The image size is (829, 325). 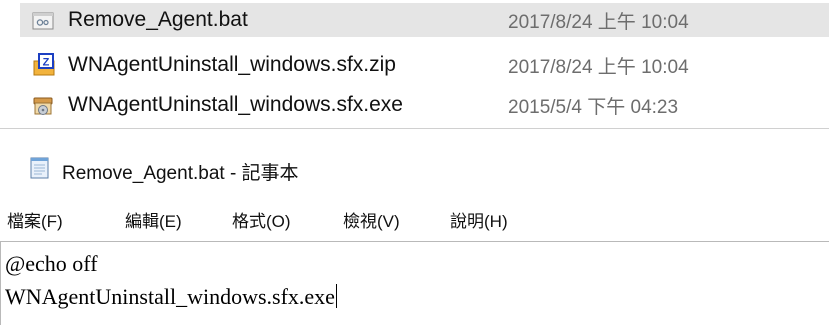 I want to click on file-name: WNAgentUninstall_windows.sfx.zip, so click(x=232, y=64).